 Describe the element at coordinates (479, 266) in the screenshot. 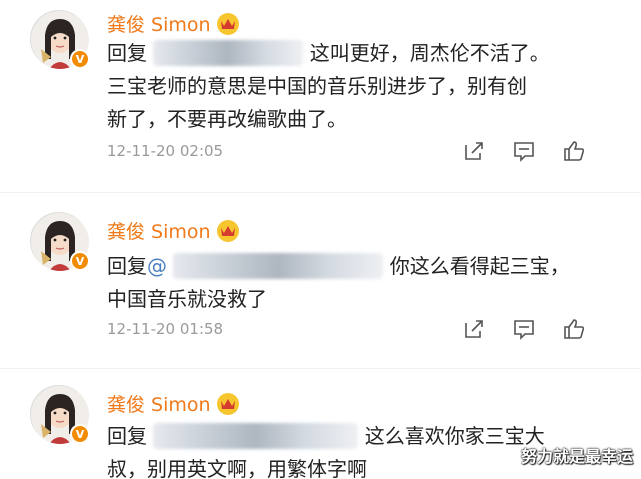

I see `comment-line-1: 你这么看得起三宝，` at that location.